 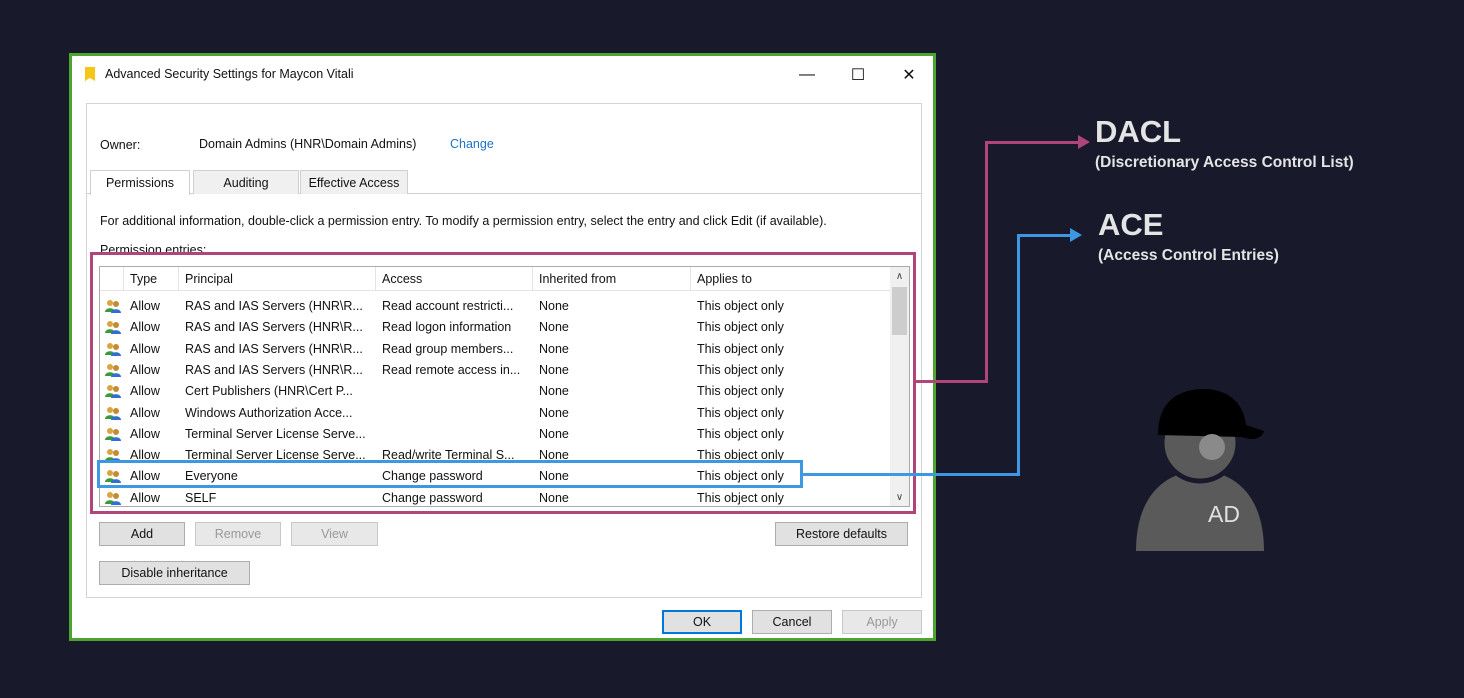 What do you see at coordinates (1131, 224) in the screenshot?
I see `ace-title: ACE` at bounding box center [1131, 224].